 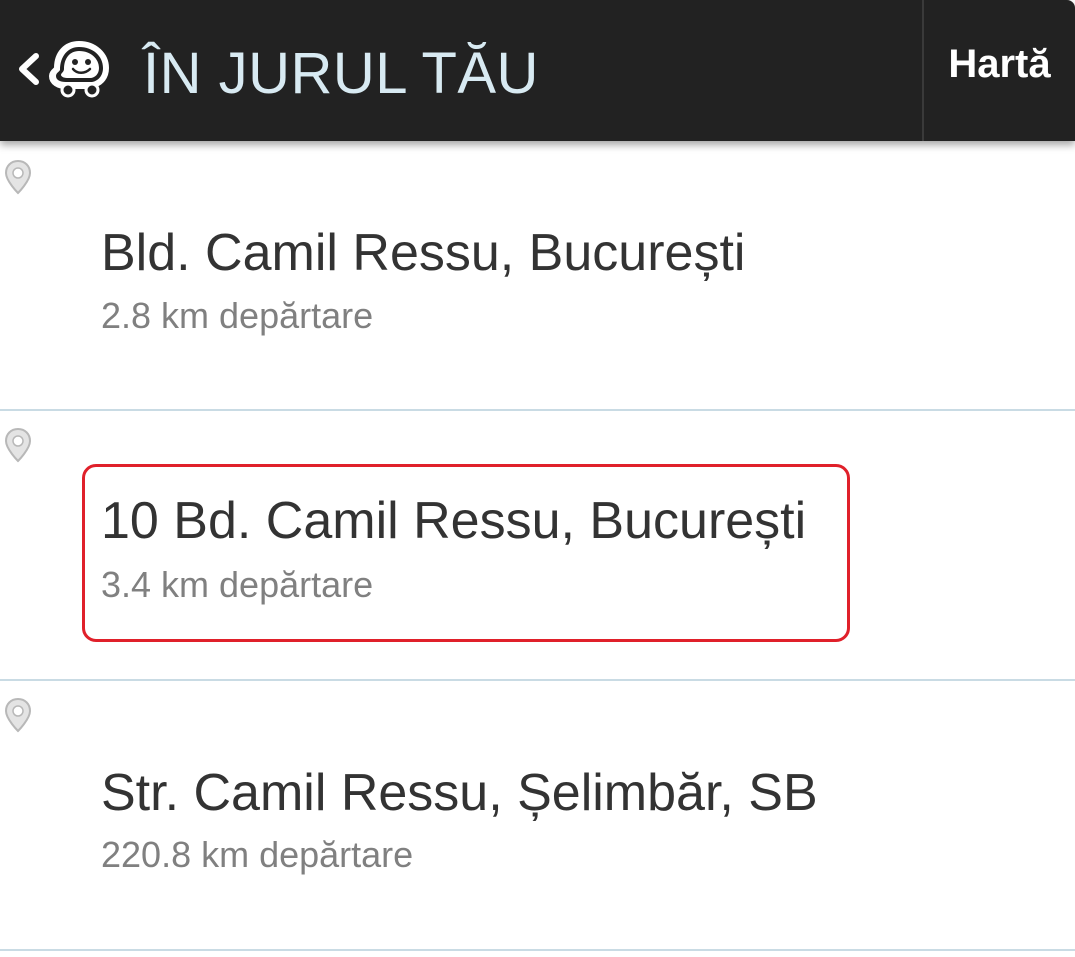 What do you see at coordinates (454, 521) in the screenshot?
I see `result-name: 10 Bd. Camil Ressu, București` at bounding box center [454, 521].